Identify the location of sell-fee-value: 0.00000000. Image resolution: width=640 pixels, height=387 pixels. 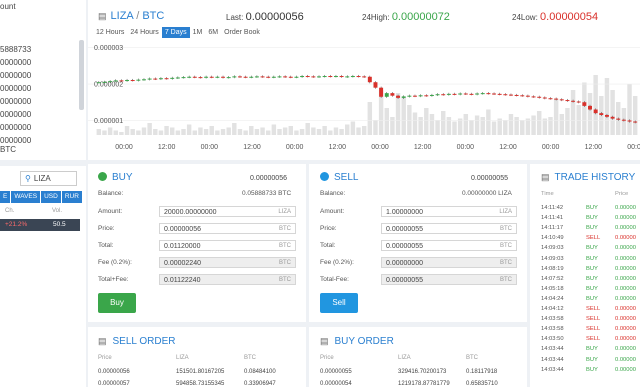
(404, 263).